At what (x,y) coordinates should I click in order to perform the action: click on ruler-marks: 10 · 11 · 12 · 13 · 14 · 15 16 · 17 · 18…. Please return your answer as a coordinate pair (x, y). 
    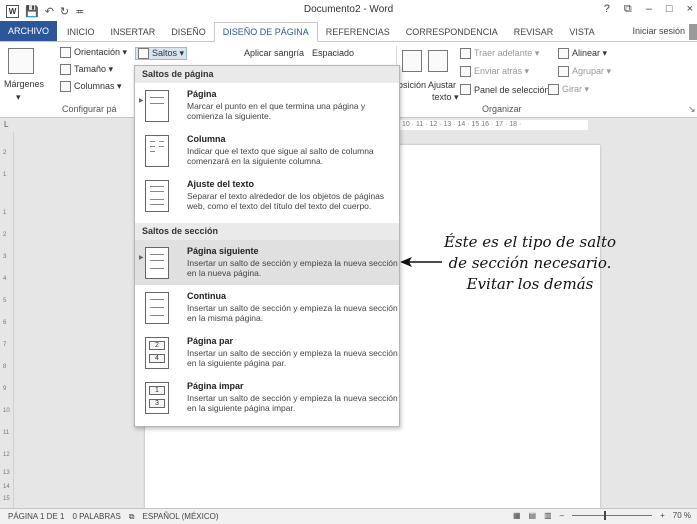
    Looking at the image, I should click on (493, 125).